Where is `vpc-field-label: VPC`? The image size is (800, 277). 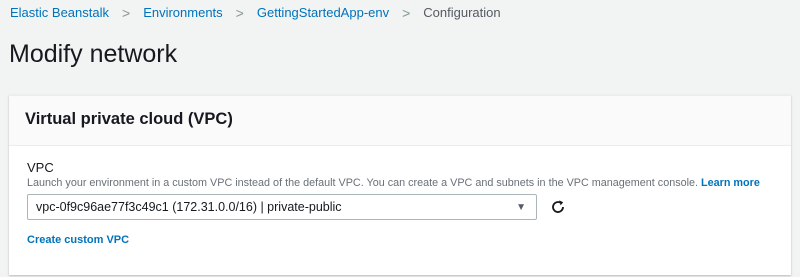
vpc-field-label: VPC is located at coordinates (40, 167).